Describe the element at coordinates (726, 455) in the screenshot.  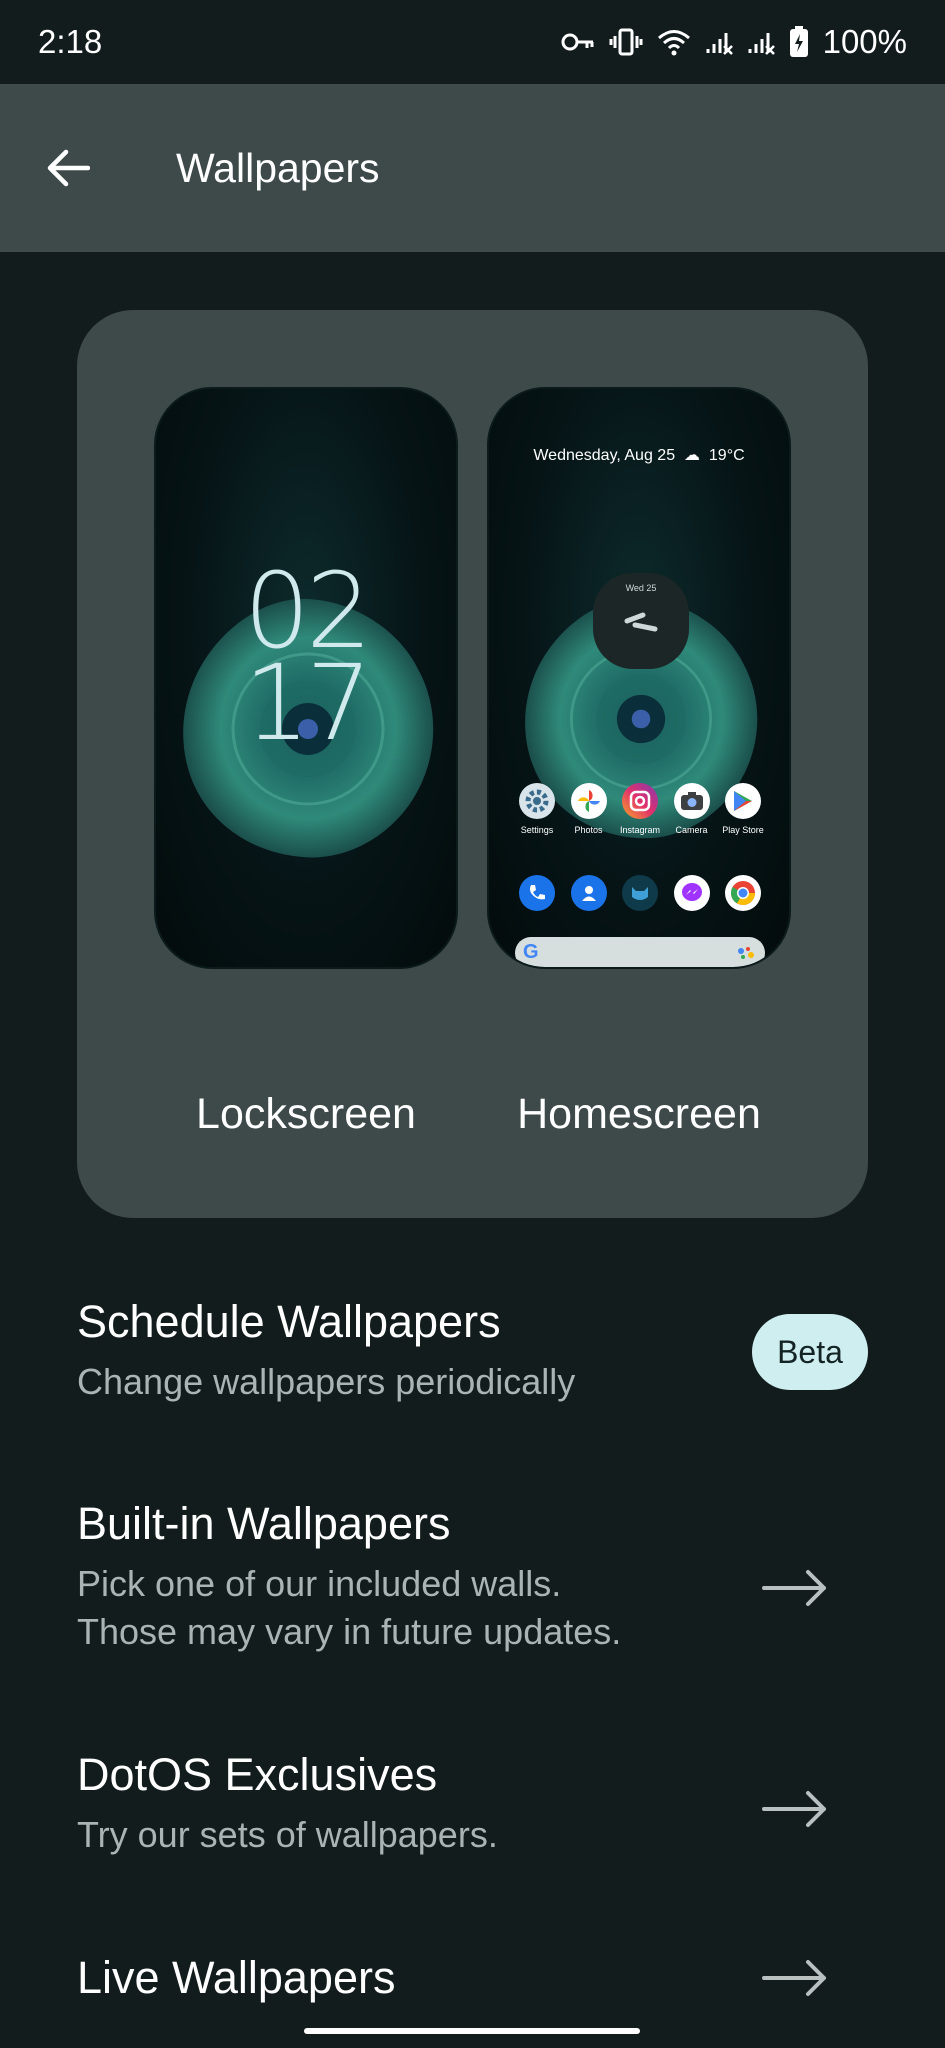
I see `homescreen-weather: 19°C` at that location.